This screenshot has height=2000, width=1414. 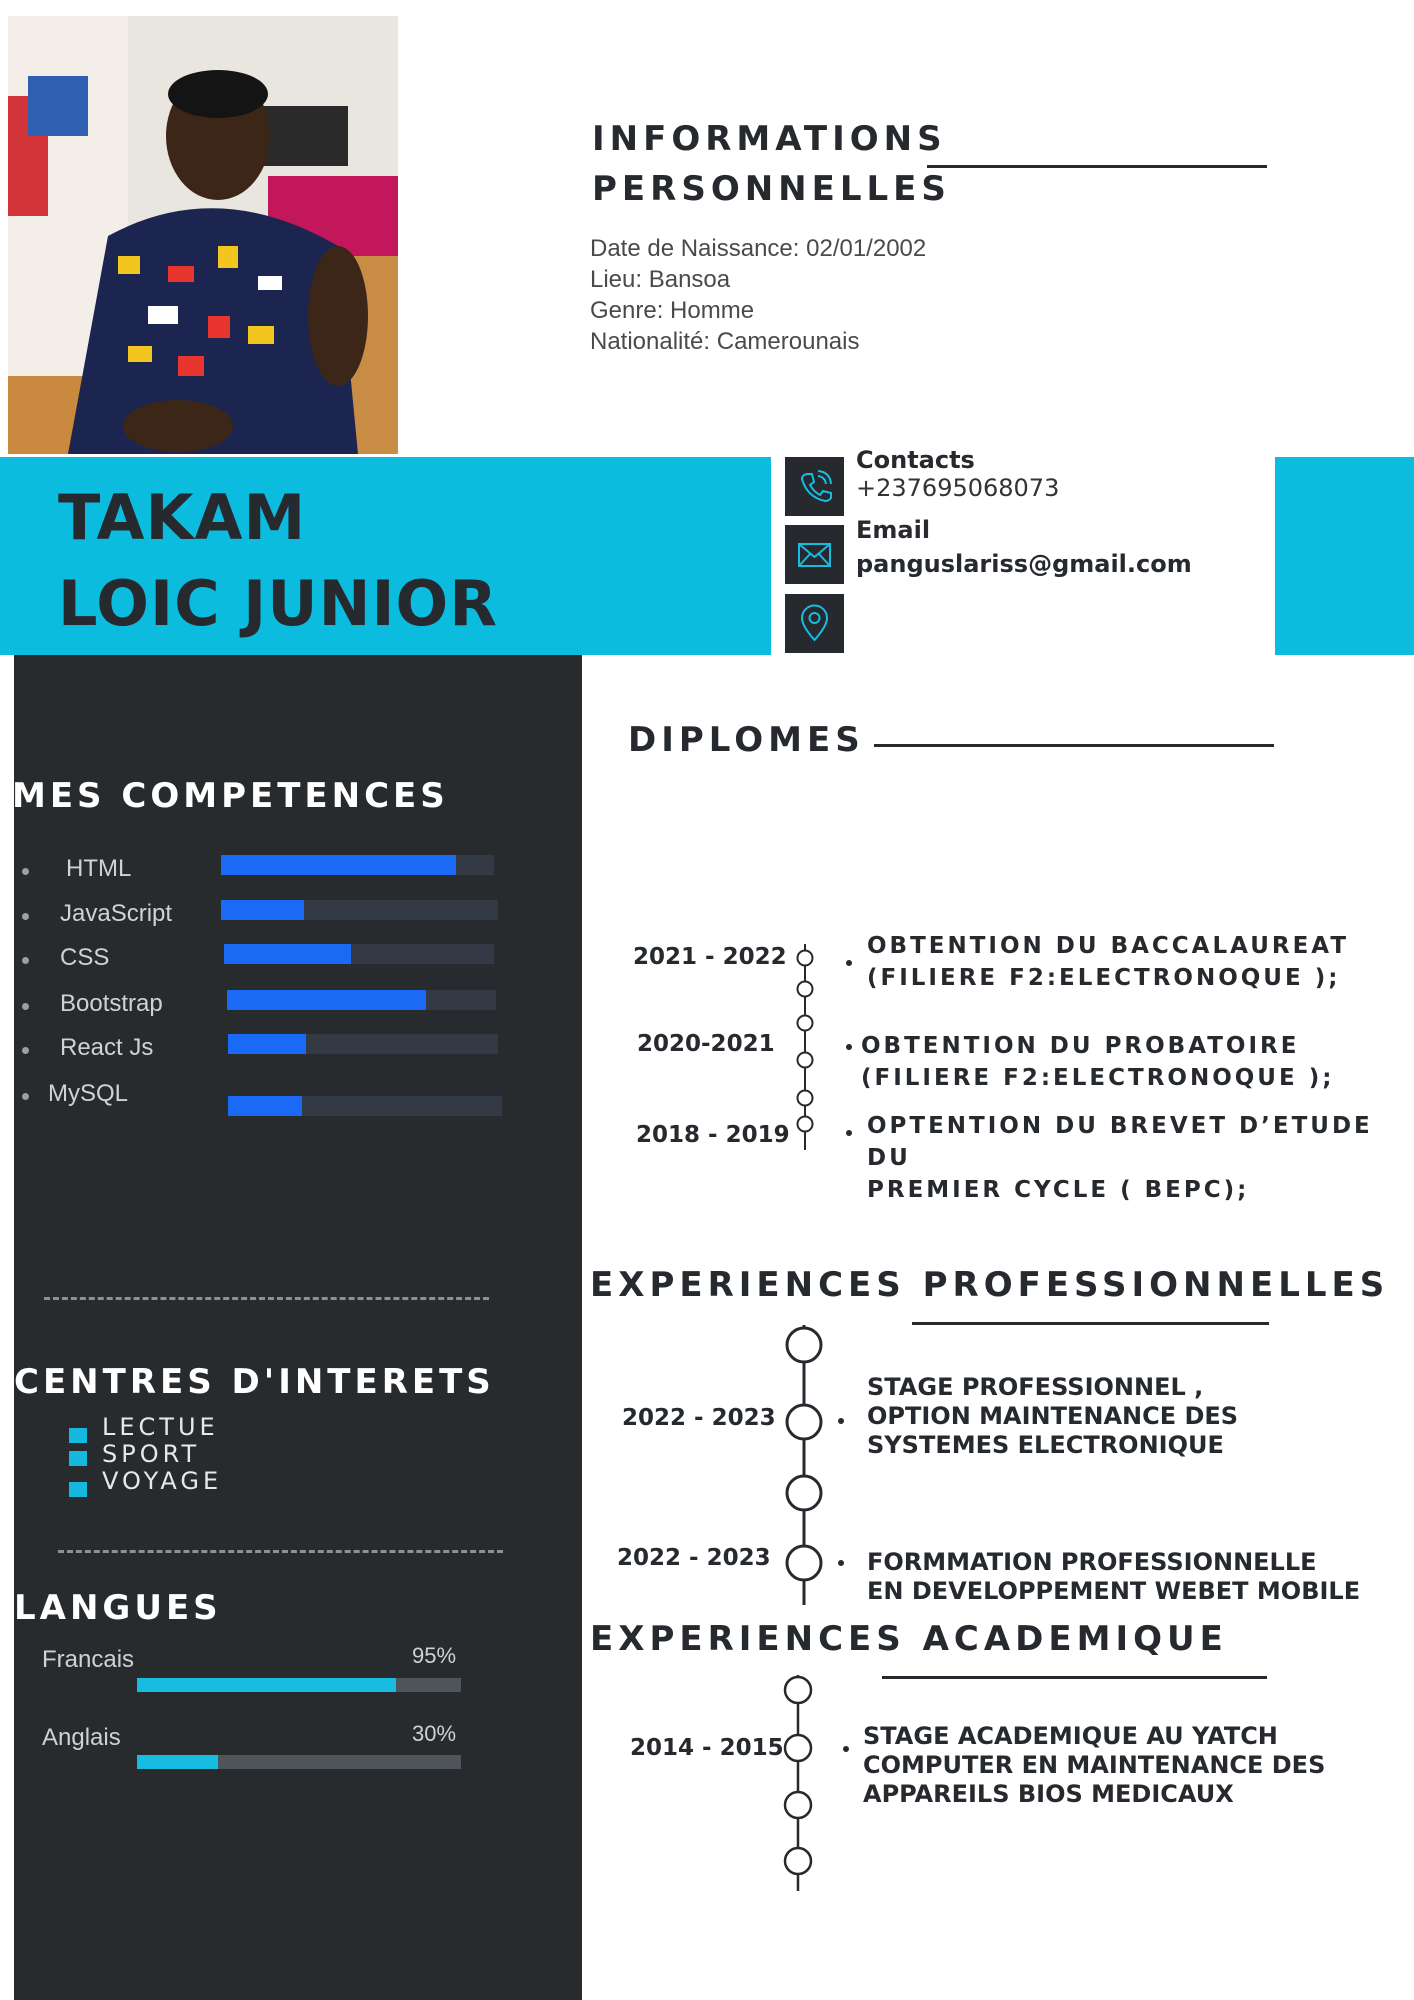 I want to click on academic-experience-timeline, so click(x=798, y=1783).